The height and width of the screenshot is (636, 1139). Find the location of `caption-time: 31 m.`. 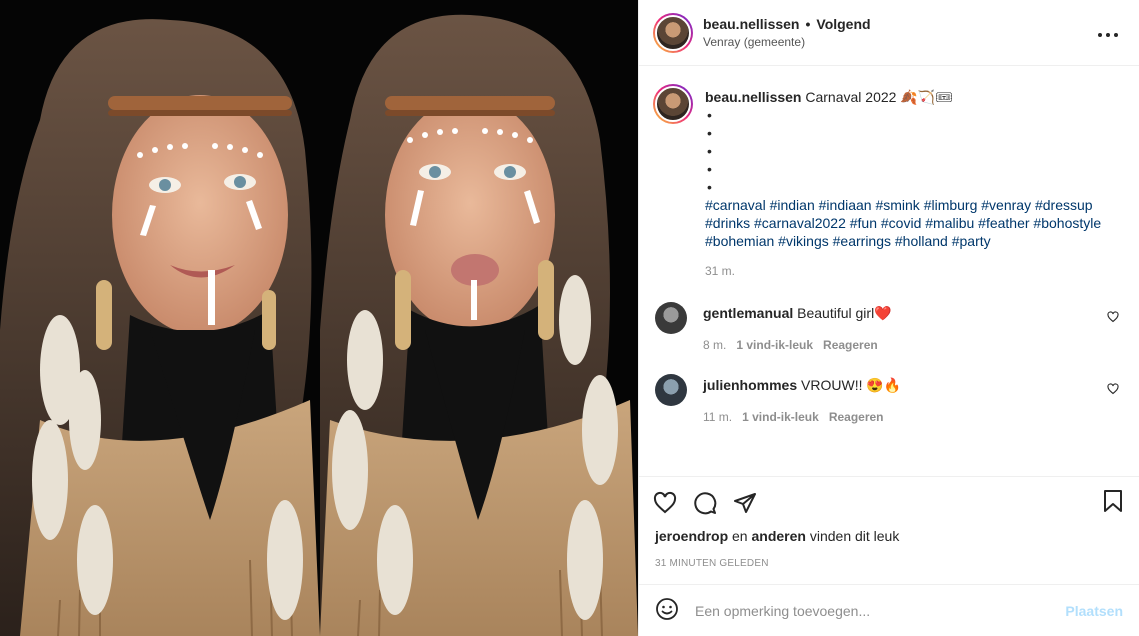

caption-time: 31 m. is located at coordinates (720, 271).